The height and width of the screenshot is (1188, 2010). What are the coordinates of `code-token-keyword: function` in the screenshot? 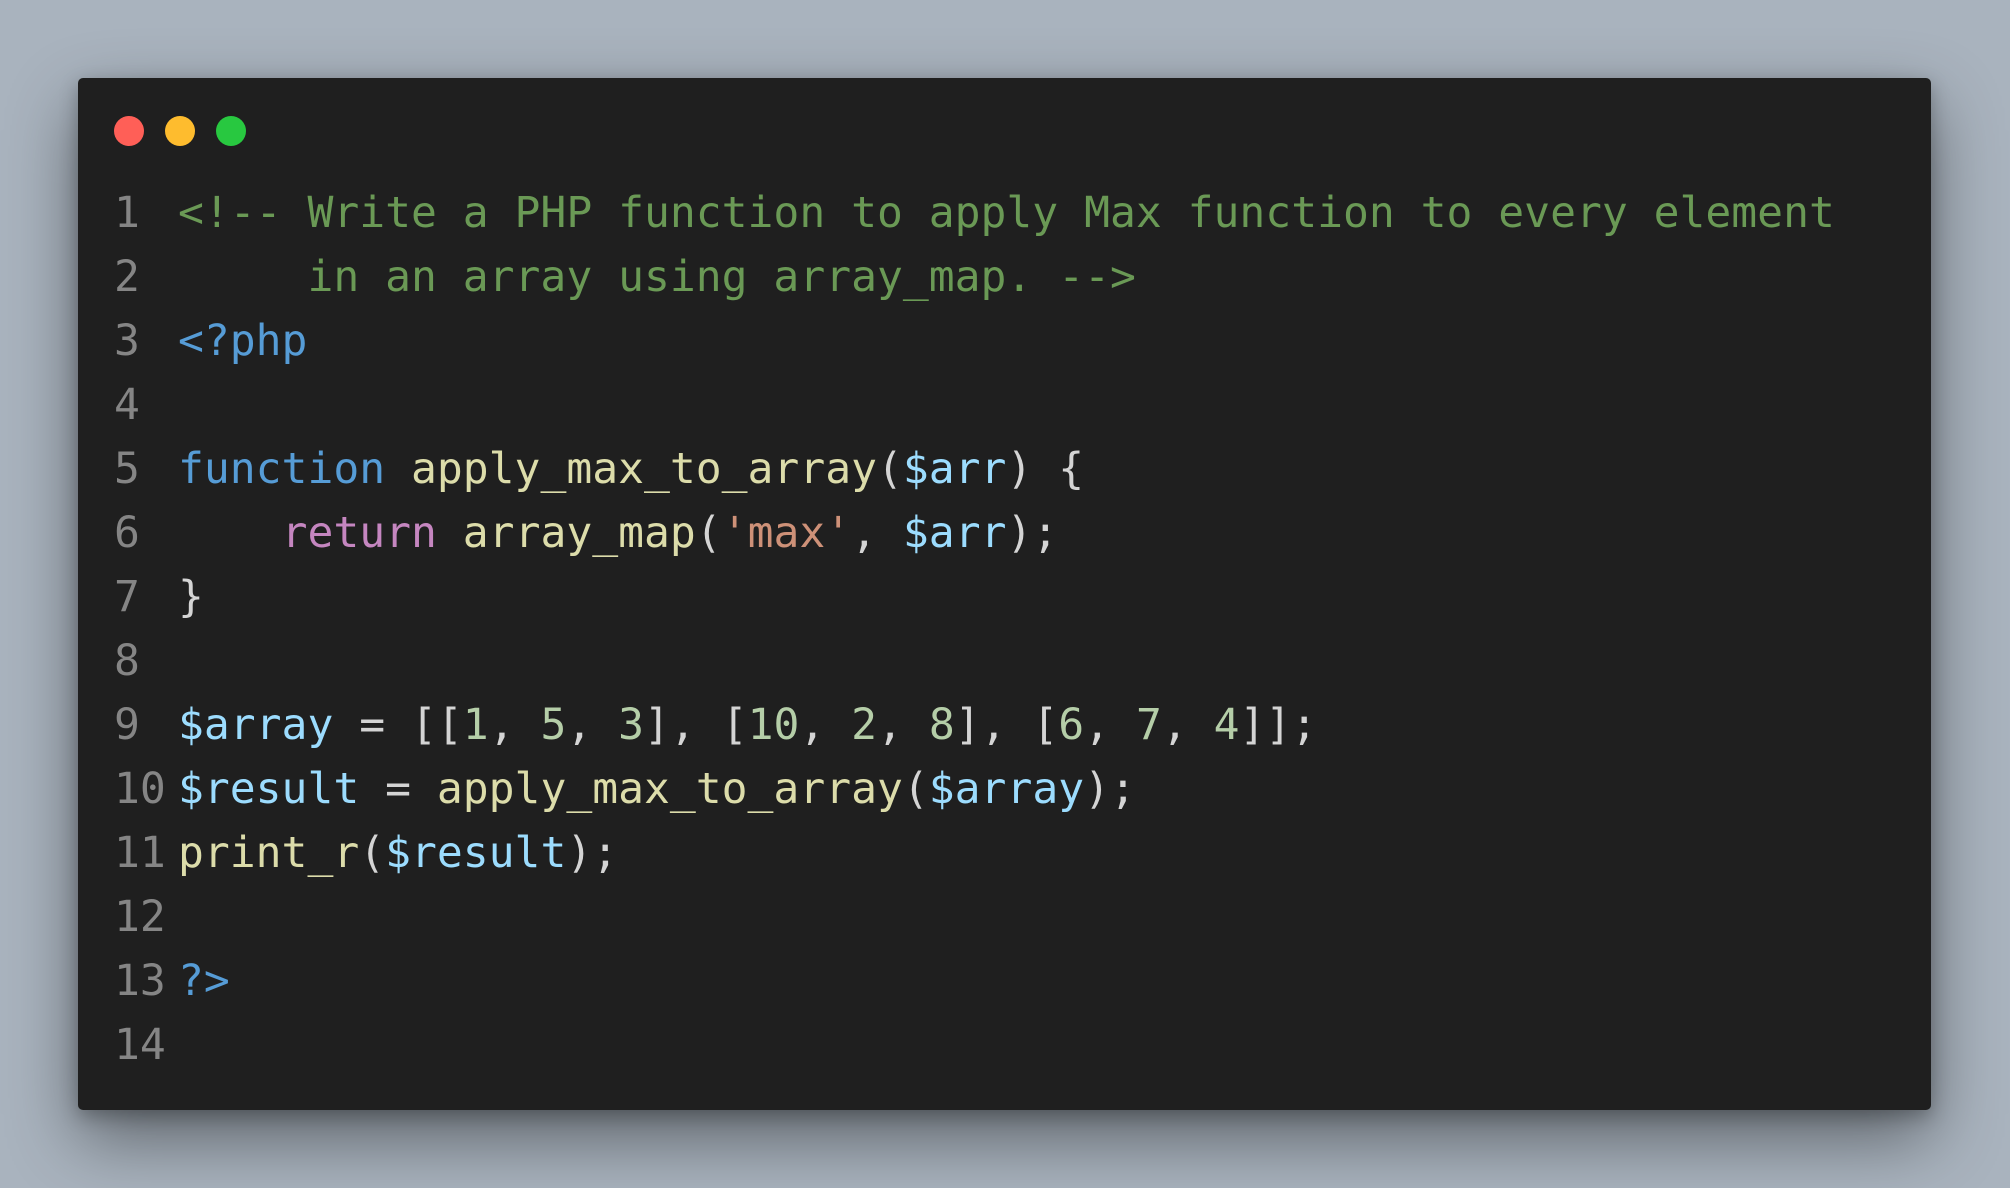 It's located at (282, 469).